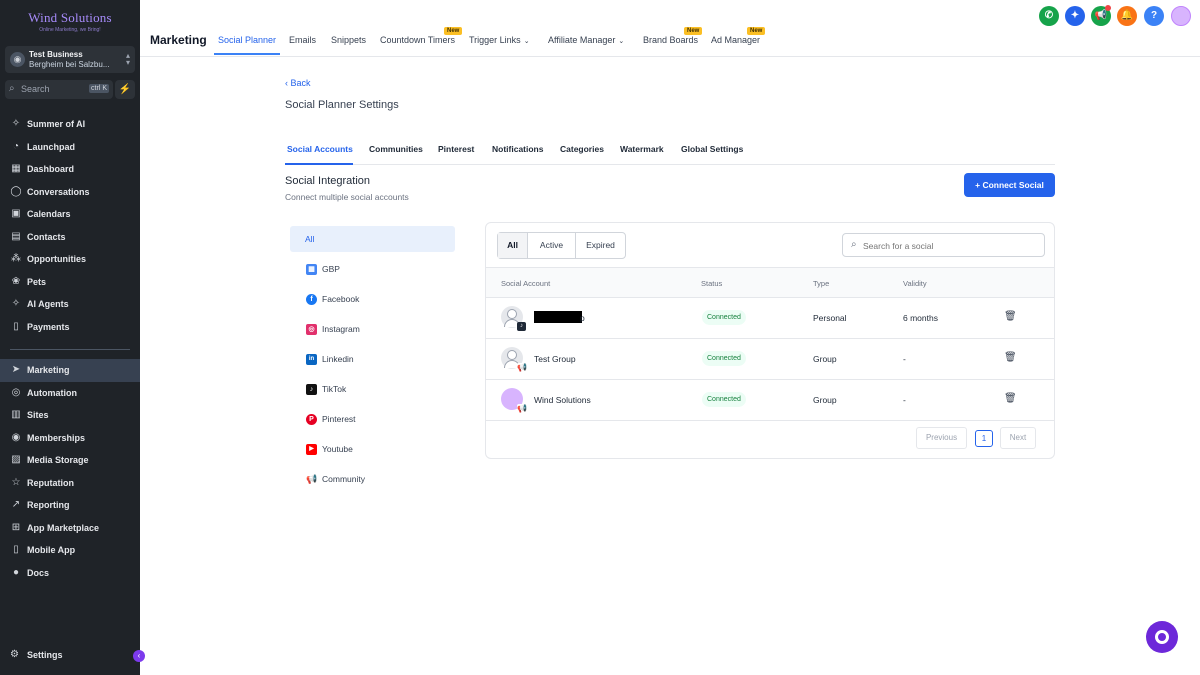 Image resolution: width=1200 pixels, height=675 pixels. I want to click on receipt-icon: ▯, so click(16, 326).